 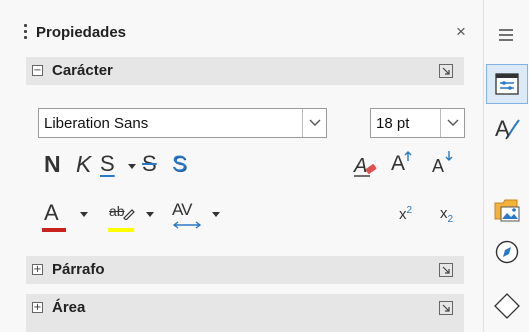 I want to click on section-header-area: + Área, so click(x=245, y=308).